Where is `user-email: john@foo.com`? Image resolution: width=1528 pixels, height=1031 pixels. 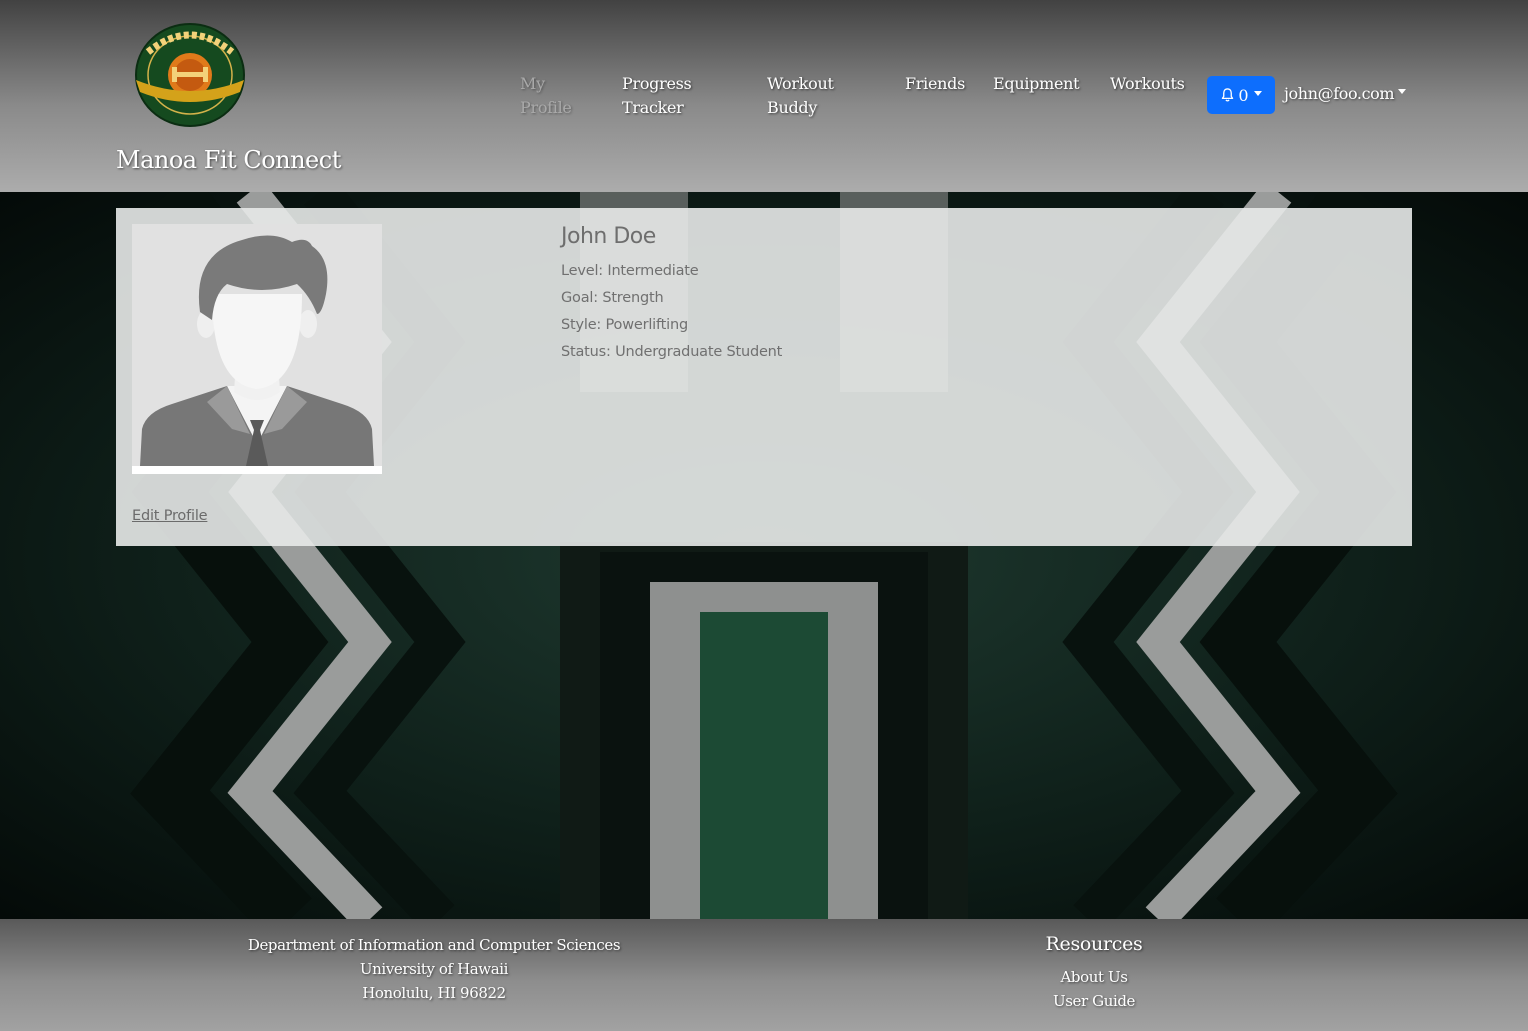
user-email: john@foo.com is located at coordinates (1339, 93).